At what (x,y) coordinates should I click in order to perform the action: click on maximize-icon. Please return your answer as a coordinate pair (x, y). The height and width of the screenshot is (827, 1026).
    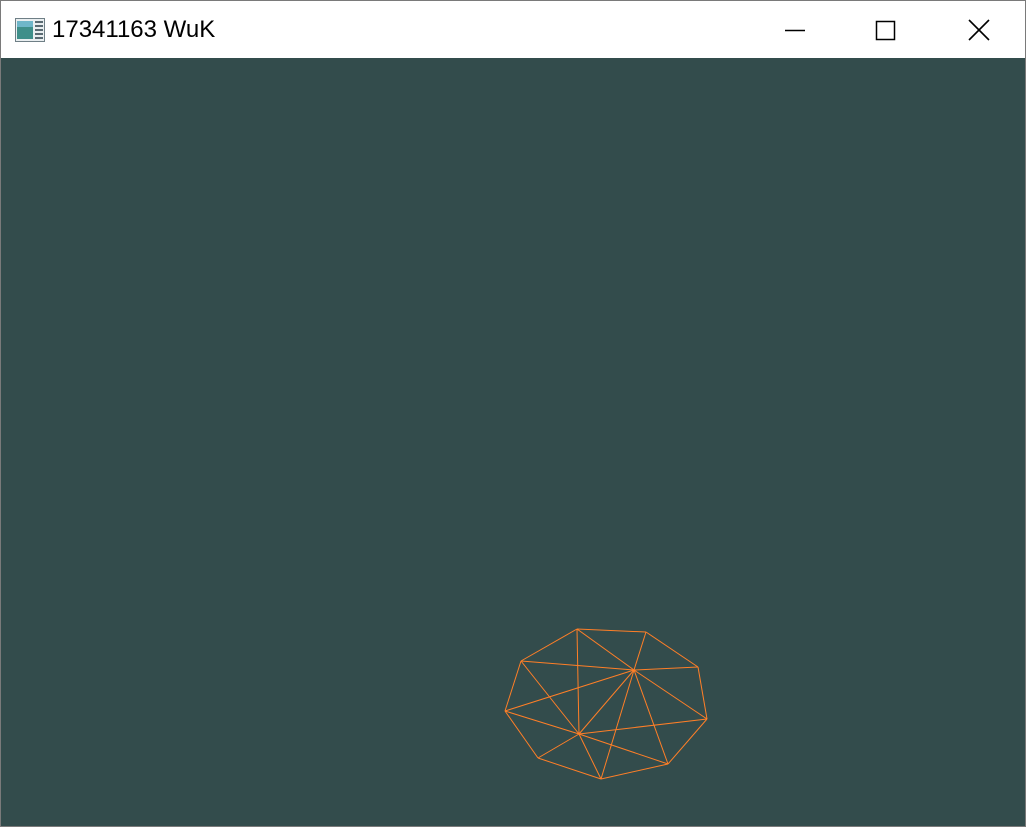
    Looking at the image, I should click on (885, 30).